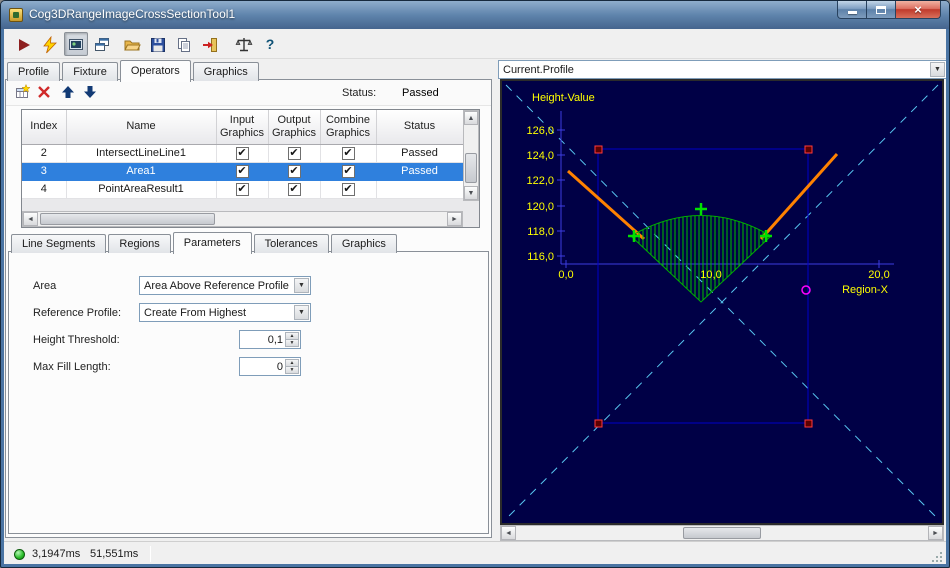  What do you see at coordinates (937, 557) in the screenshot?
I see `resize-grip` at bounding box center [937, 557].